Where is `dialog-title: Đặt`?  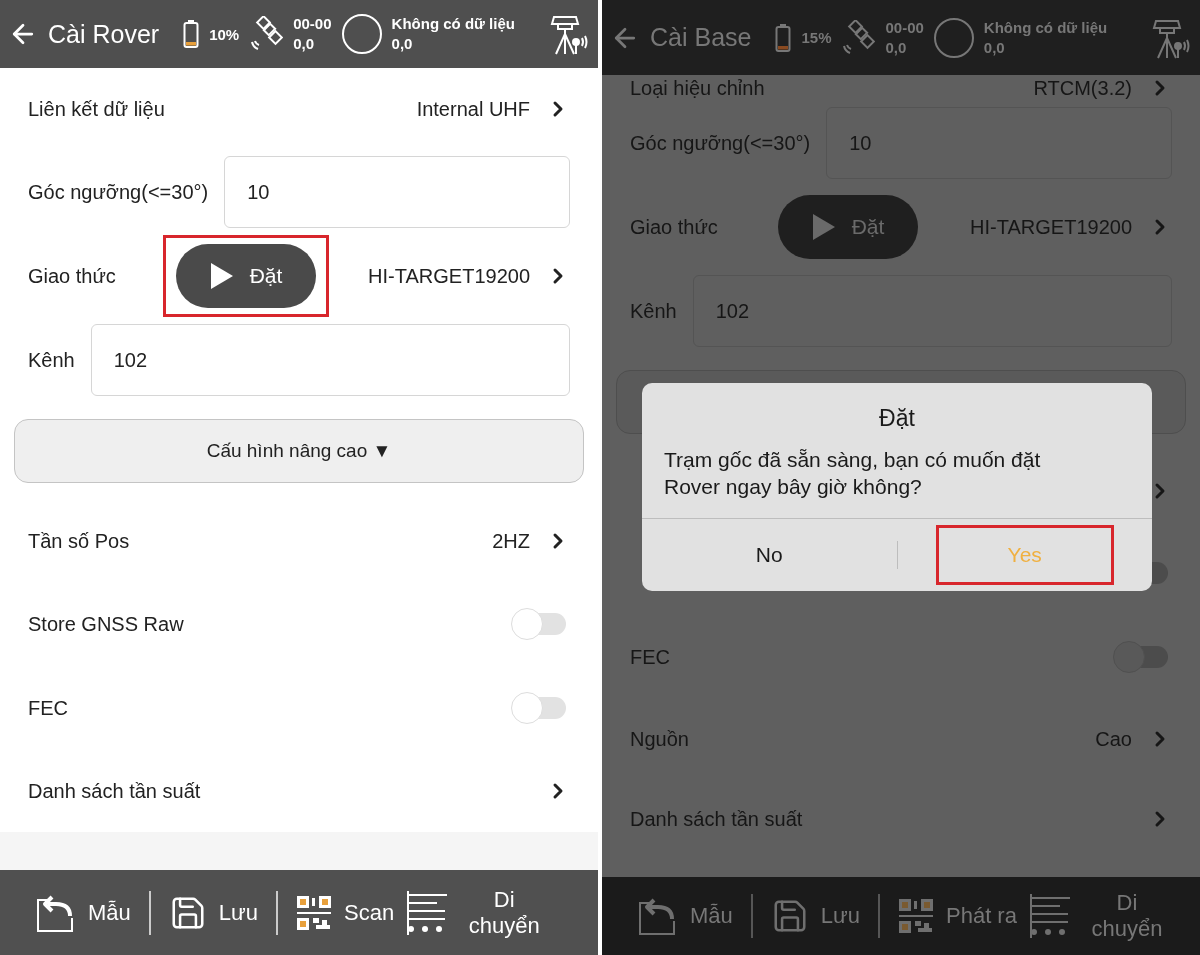 dialog-title: Đặt is located at coordinates (897, 418).